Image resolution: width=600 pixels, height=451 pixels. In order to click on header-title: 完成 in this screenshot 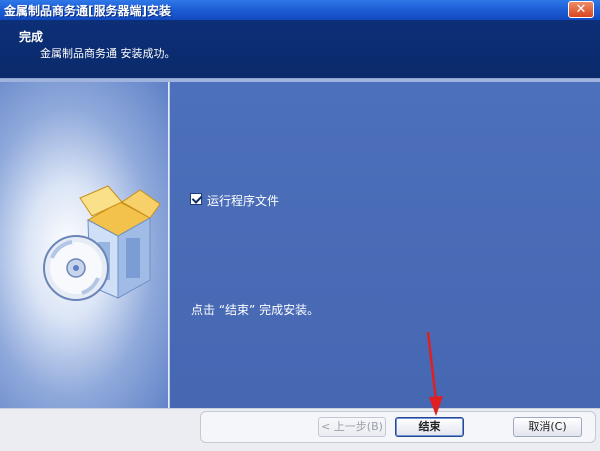, I will do `click(31, 37)`.